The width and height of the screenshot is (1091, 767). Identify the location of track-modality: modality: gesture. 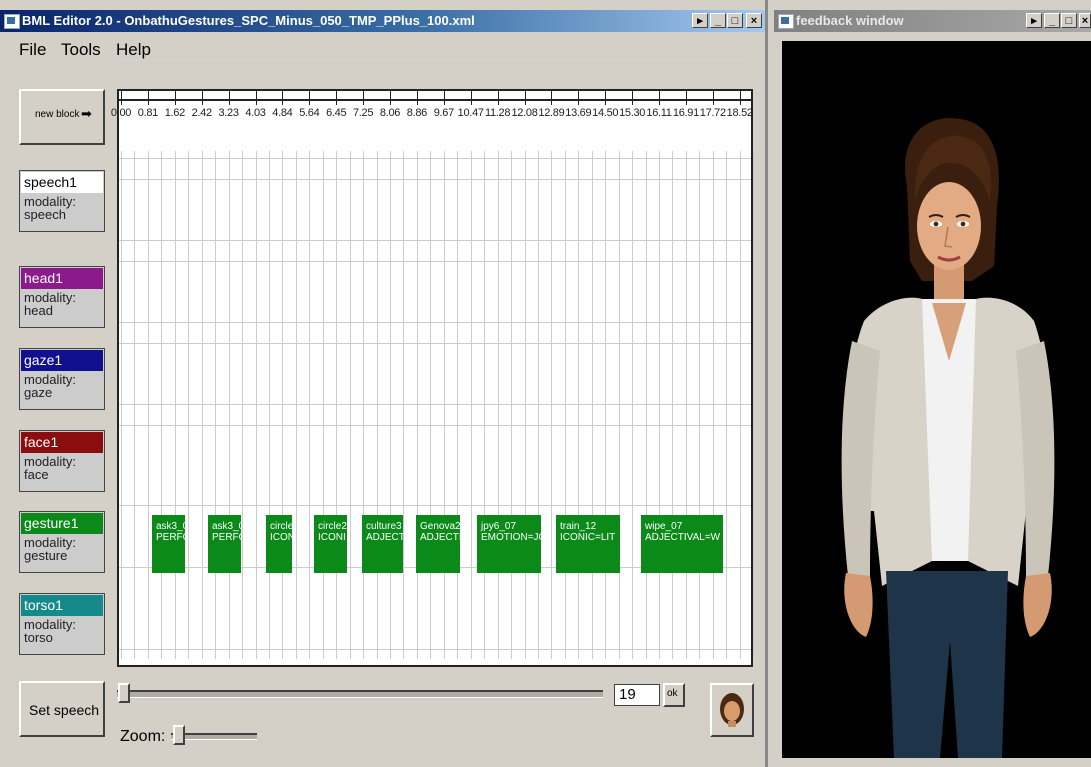
(50, 549).